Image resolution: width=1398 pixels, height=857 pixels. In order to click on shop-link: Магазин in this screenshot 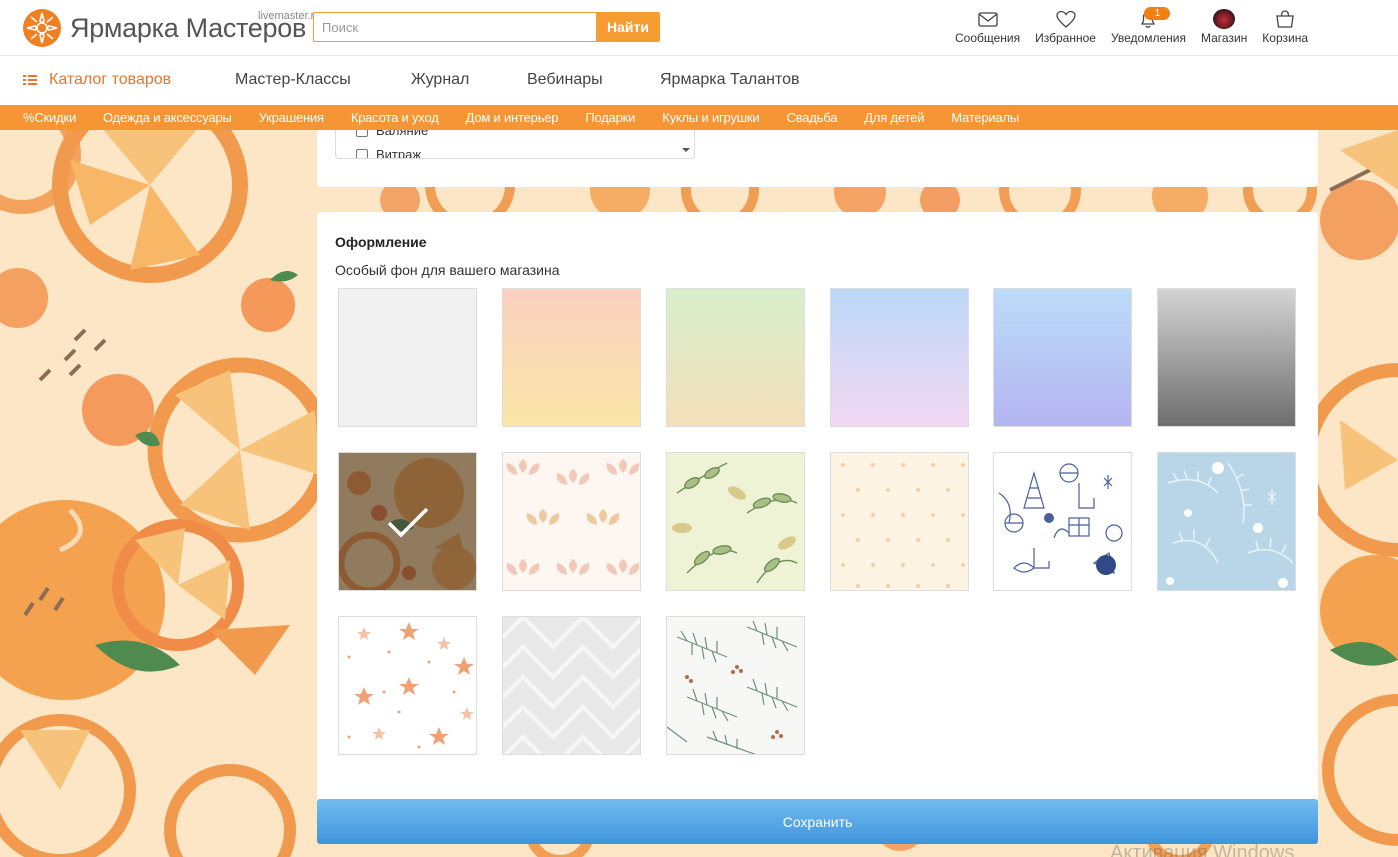, I will do `click(1224, 27)`.